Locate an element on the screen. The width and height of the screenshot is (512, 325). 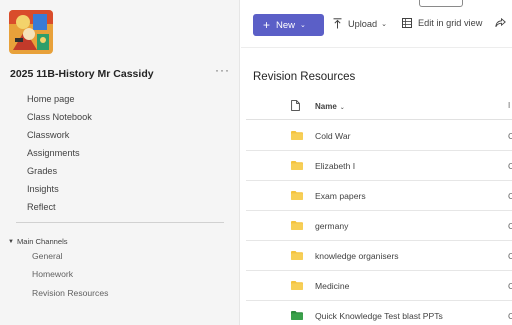
file-row: germany C is located at coordinates (379, 226).